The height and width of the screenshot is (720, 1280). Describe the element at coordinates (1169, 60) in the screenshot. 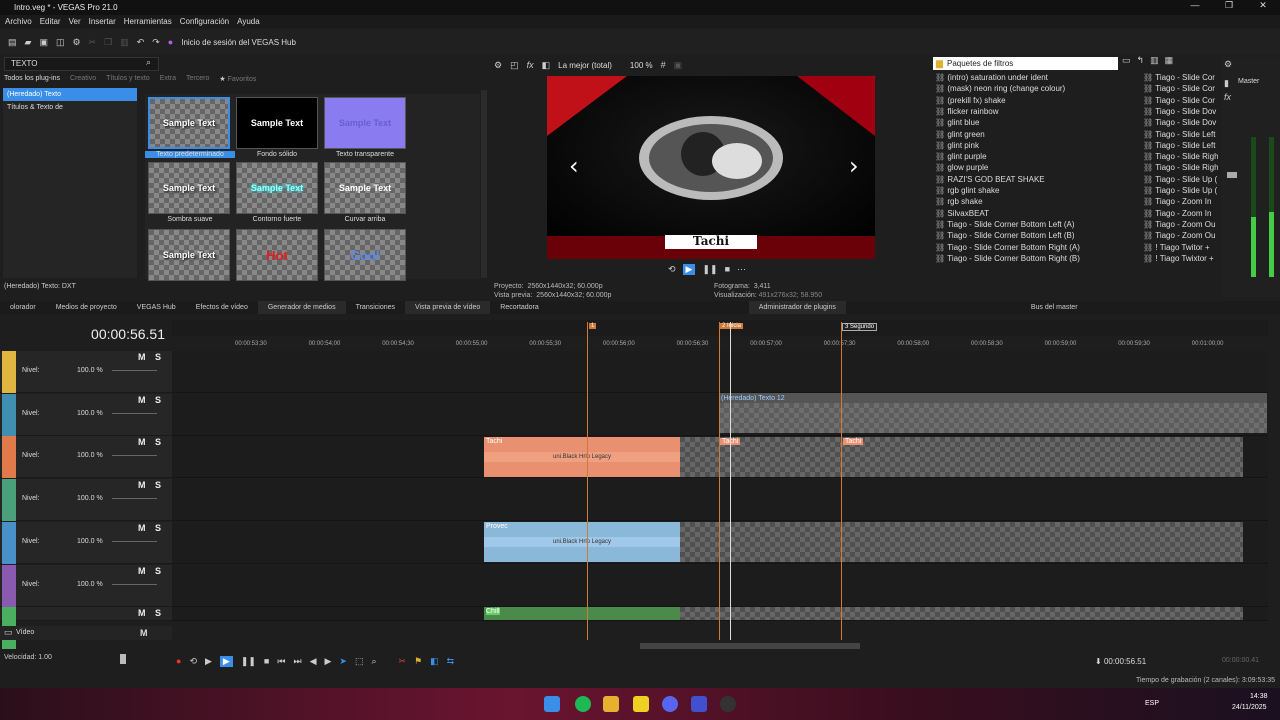

I see `view-icon: ▦` at that location.